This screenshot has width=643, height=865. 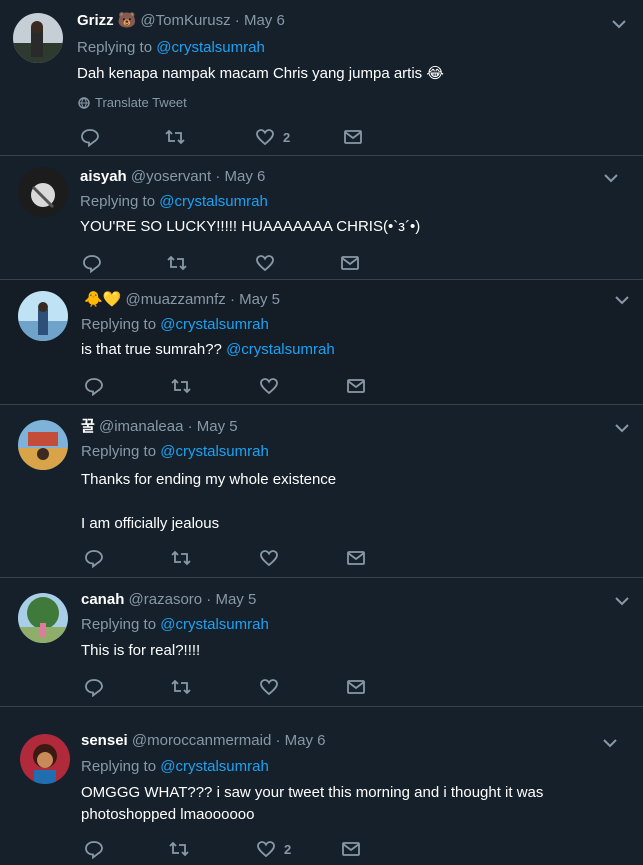 What do you see at coordinates (88, 426) in the screenshot?
I see `display-name: 꿀` at bounding box center [88, 426].